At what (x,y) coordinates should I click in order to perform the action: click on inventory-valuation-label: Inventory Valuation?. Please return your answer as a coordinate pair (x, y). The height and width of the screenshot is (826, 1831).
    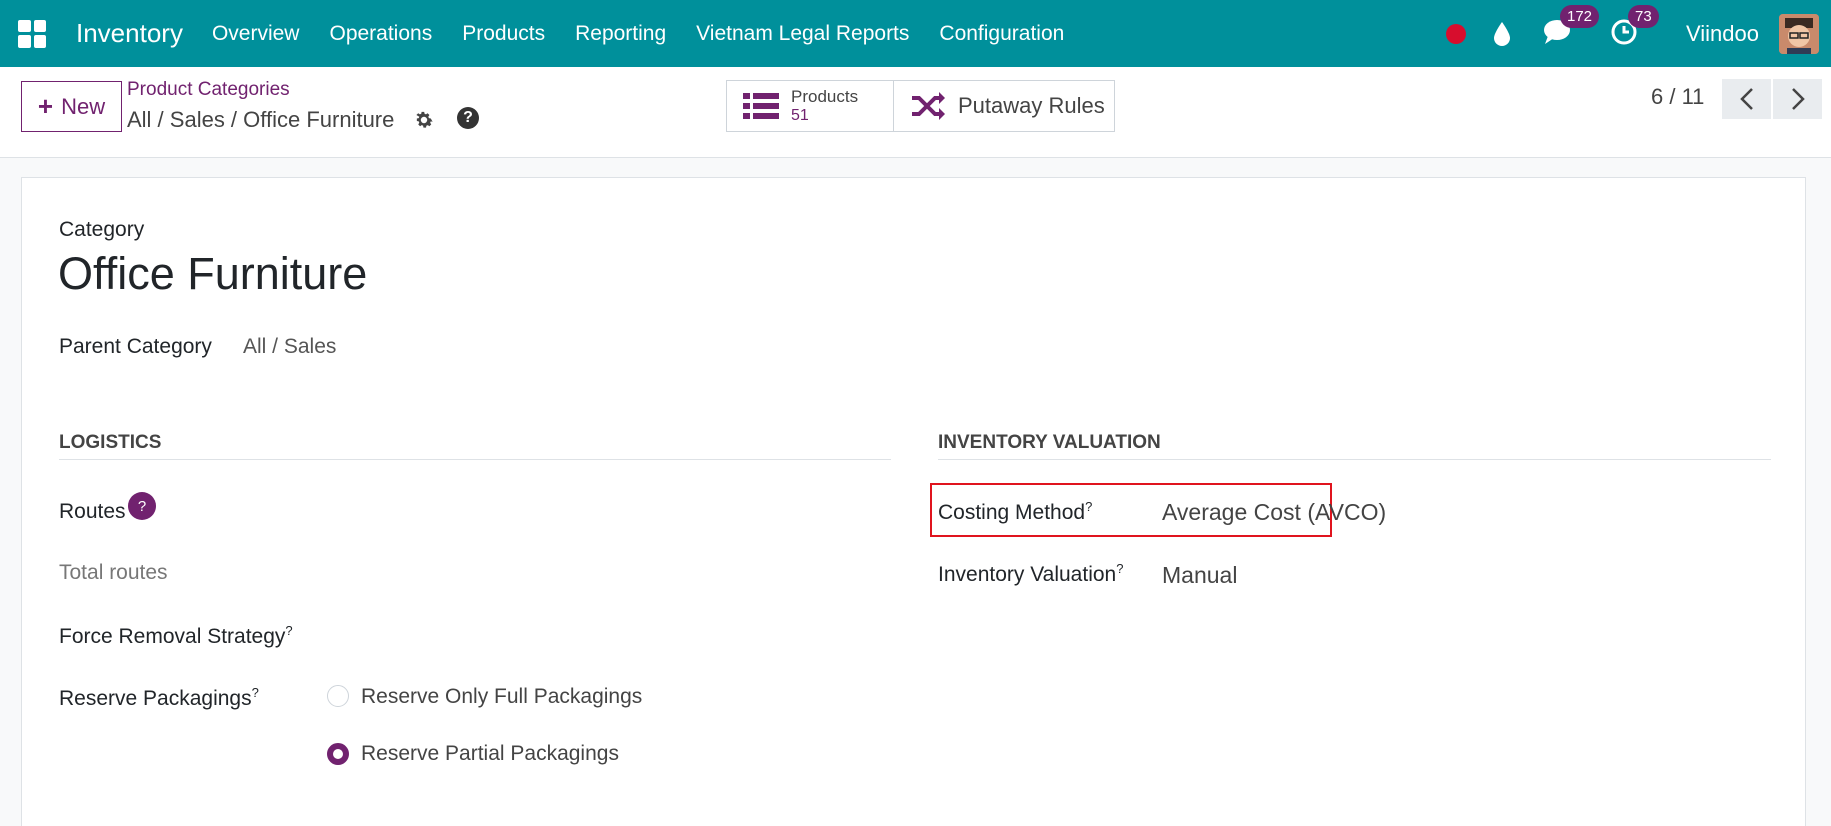
    Looking at the image, I should click on (1031, 573).